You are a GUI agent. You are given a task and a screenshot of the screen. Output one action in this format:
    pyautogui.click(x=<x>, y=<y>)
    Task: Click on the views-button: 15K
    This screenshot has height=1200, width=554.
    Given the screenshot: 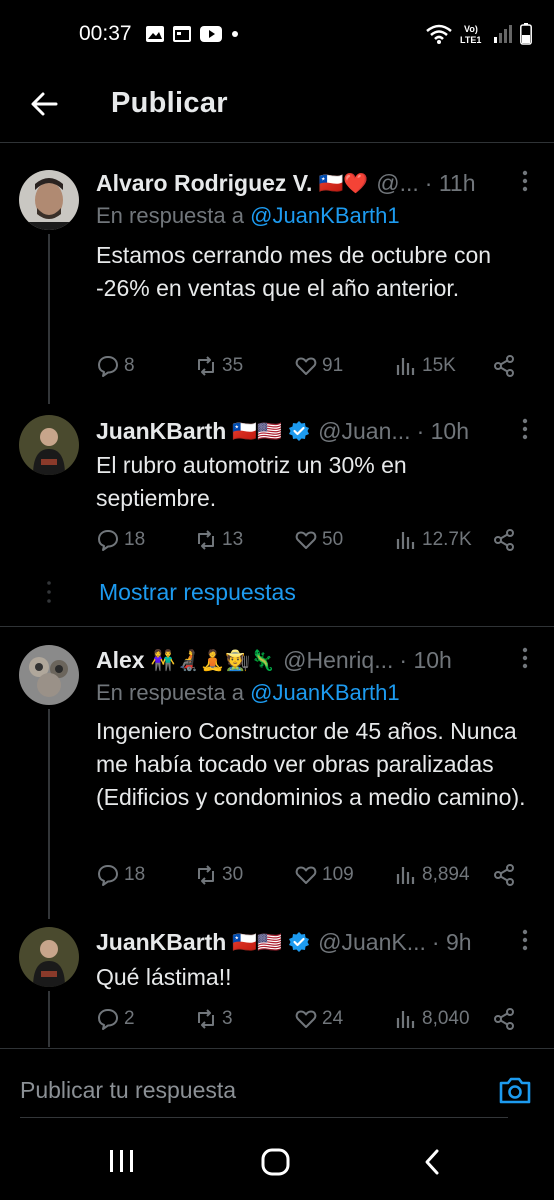 What is the action you would take?
    pyautogui.click(x=425, y=366)
    